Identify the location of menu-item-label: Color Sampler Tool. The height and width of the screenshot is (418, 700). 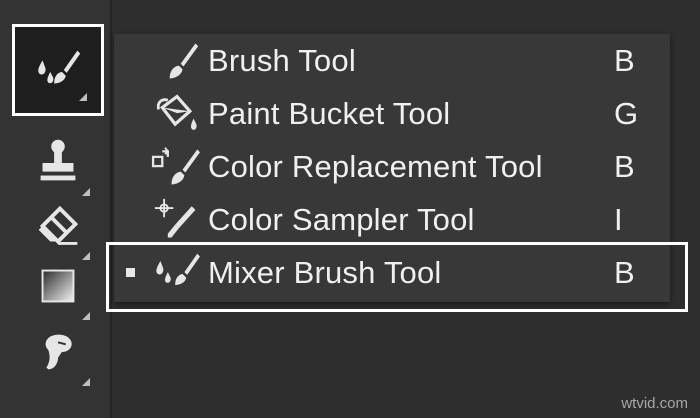
(341, 219).